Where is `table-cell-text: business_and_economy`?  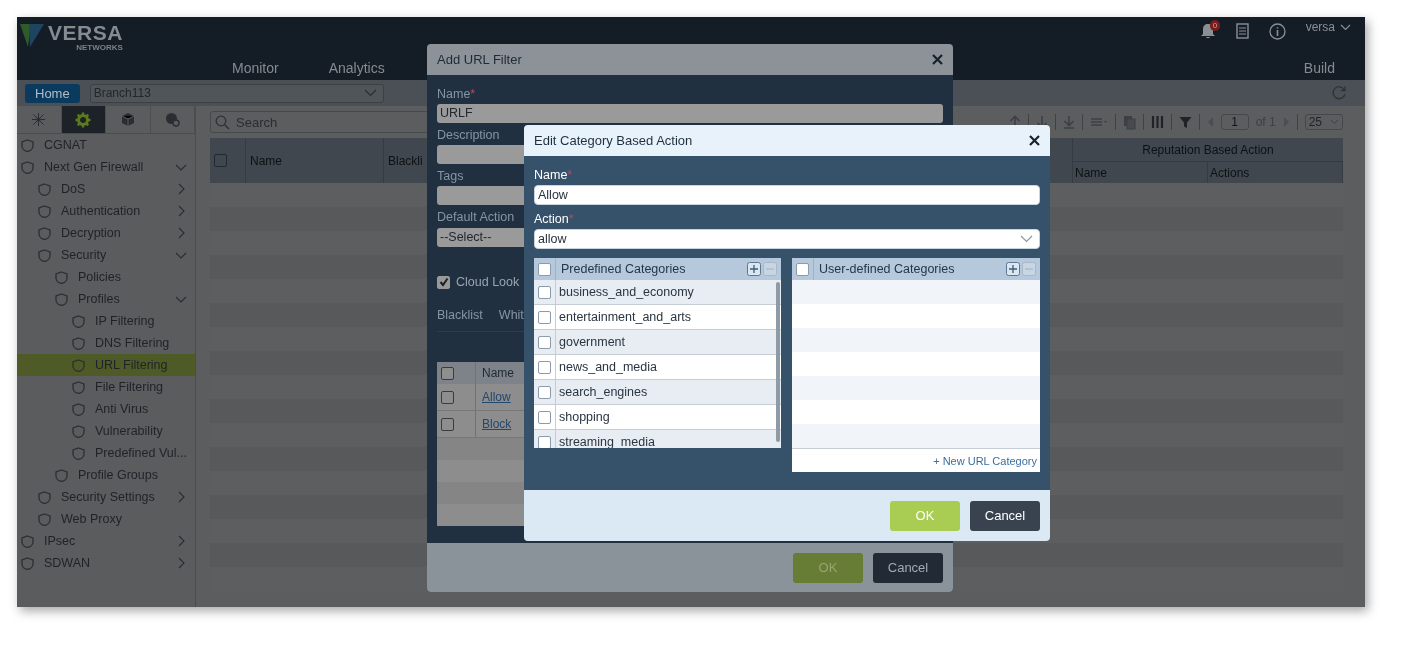
table-cell-text: business_and_economy is located at coordinates (626, 292).